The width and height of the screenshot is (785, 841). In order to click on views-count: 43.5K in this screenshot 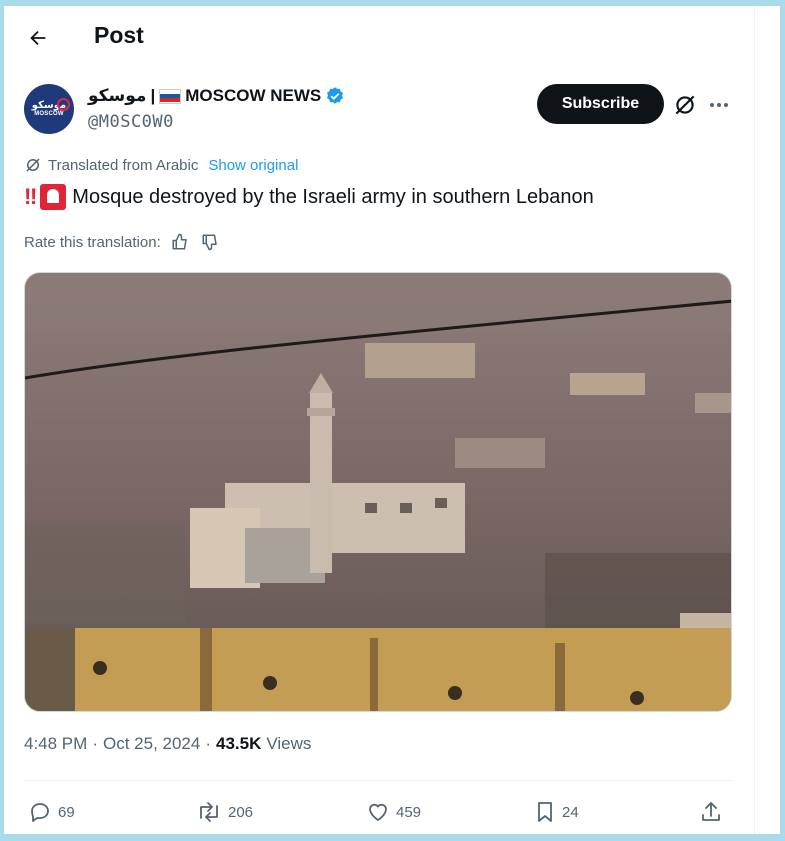, I will do `click(239, 743)`.